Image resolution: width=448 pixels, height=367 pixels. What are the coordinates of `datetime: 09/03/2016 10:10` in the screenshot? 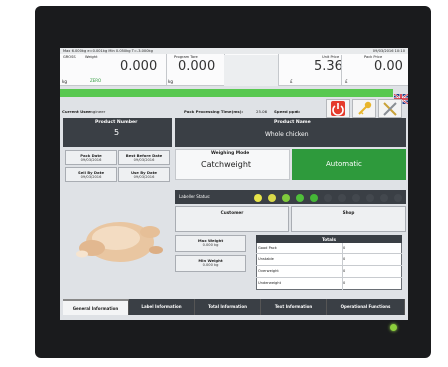 It's located at (388, 50).